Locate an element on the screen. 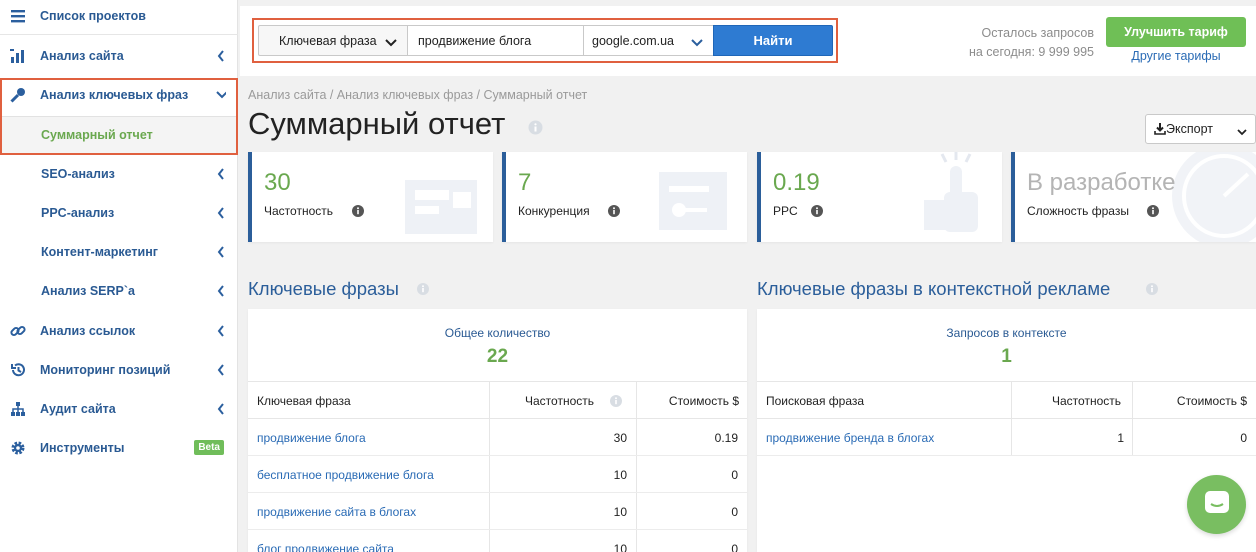  keyword-link: продвижение блога is located at coordinates (311, 437).